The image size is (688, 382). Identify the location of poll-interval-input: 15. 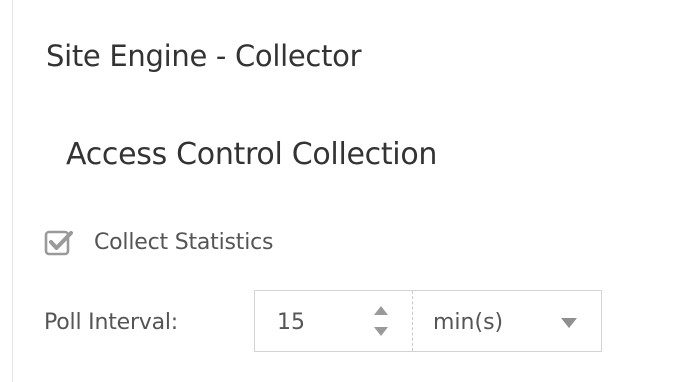
(334, 321).